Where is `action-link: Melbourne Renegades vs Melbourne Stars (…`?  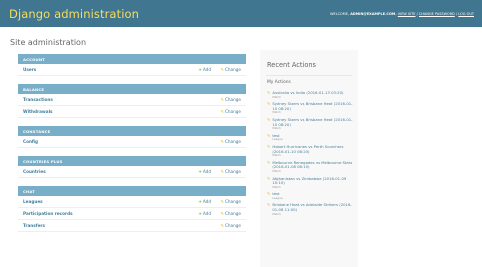
action-link: Melbourne Renegades vs Melbourne Stars (… is located at coordinates (312, 165).